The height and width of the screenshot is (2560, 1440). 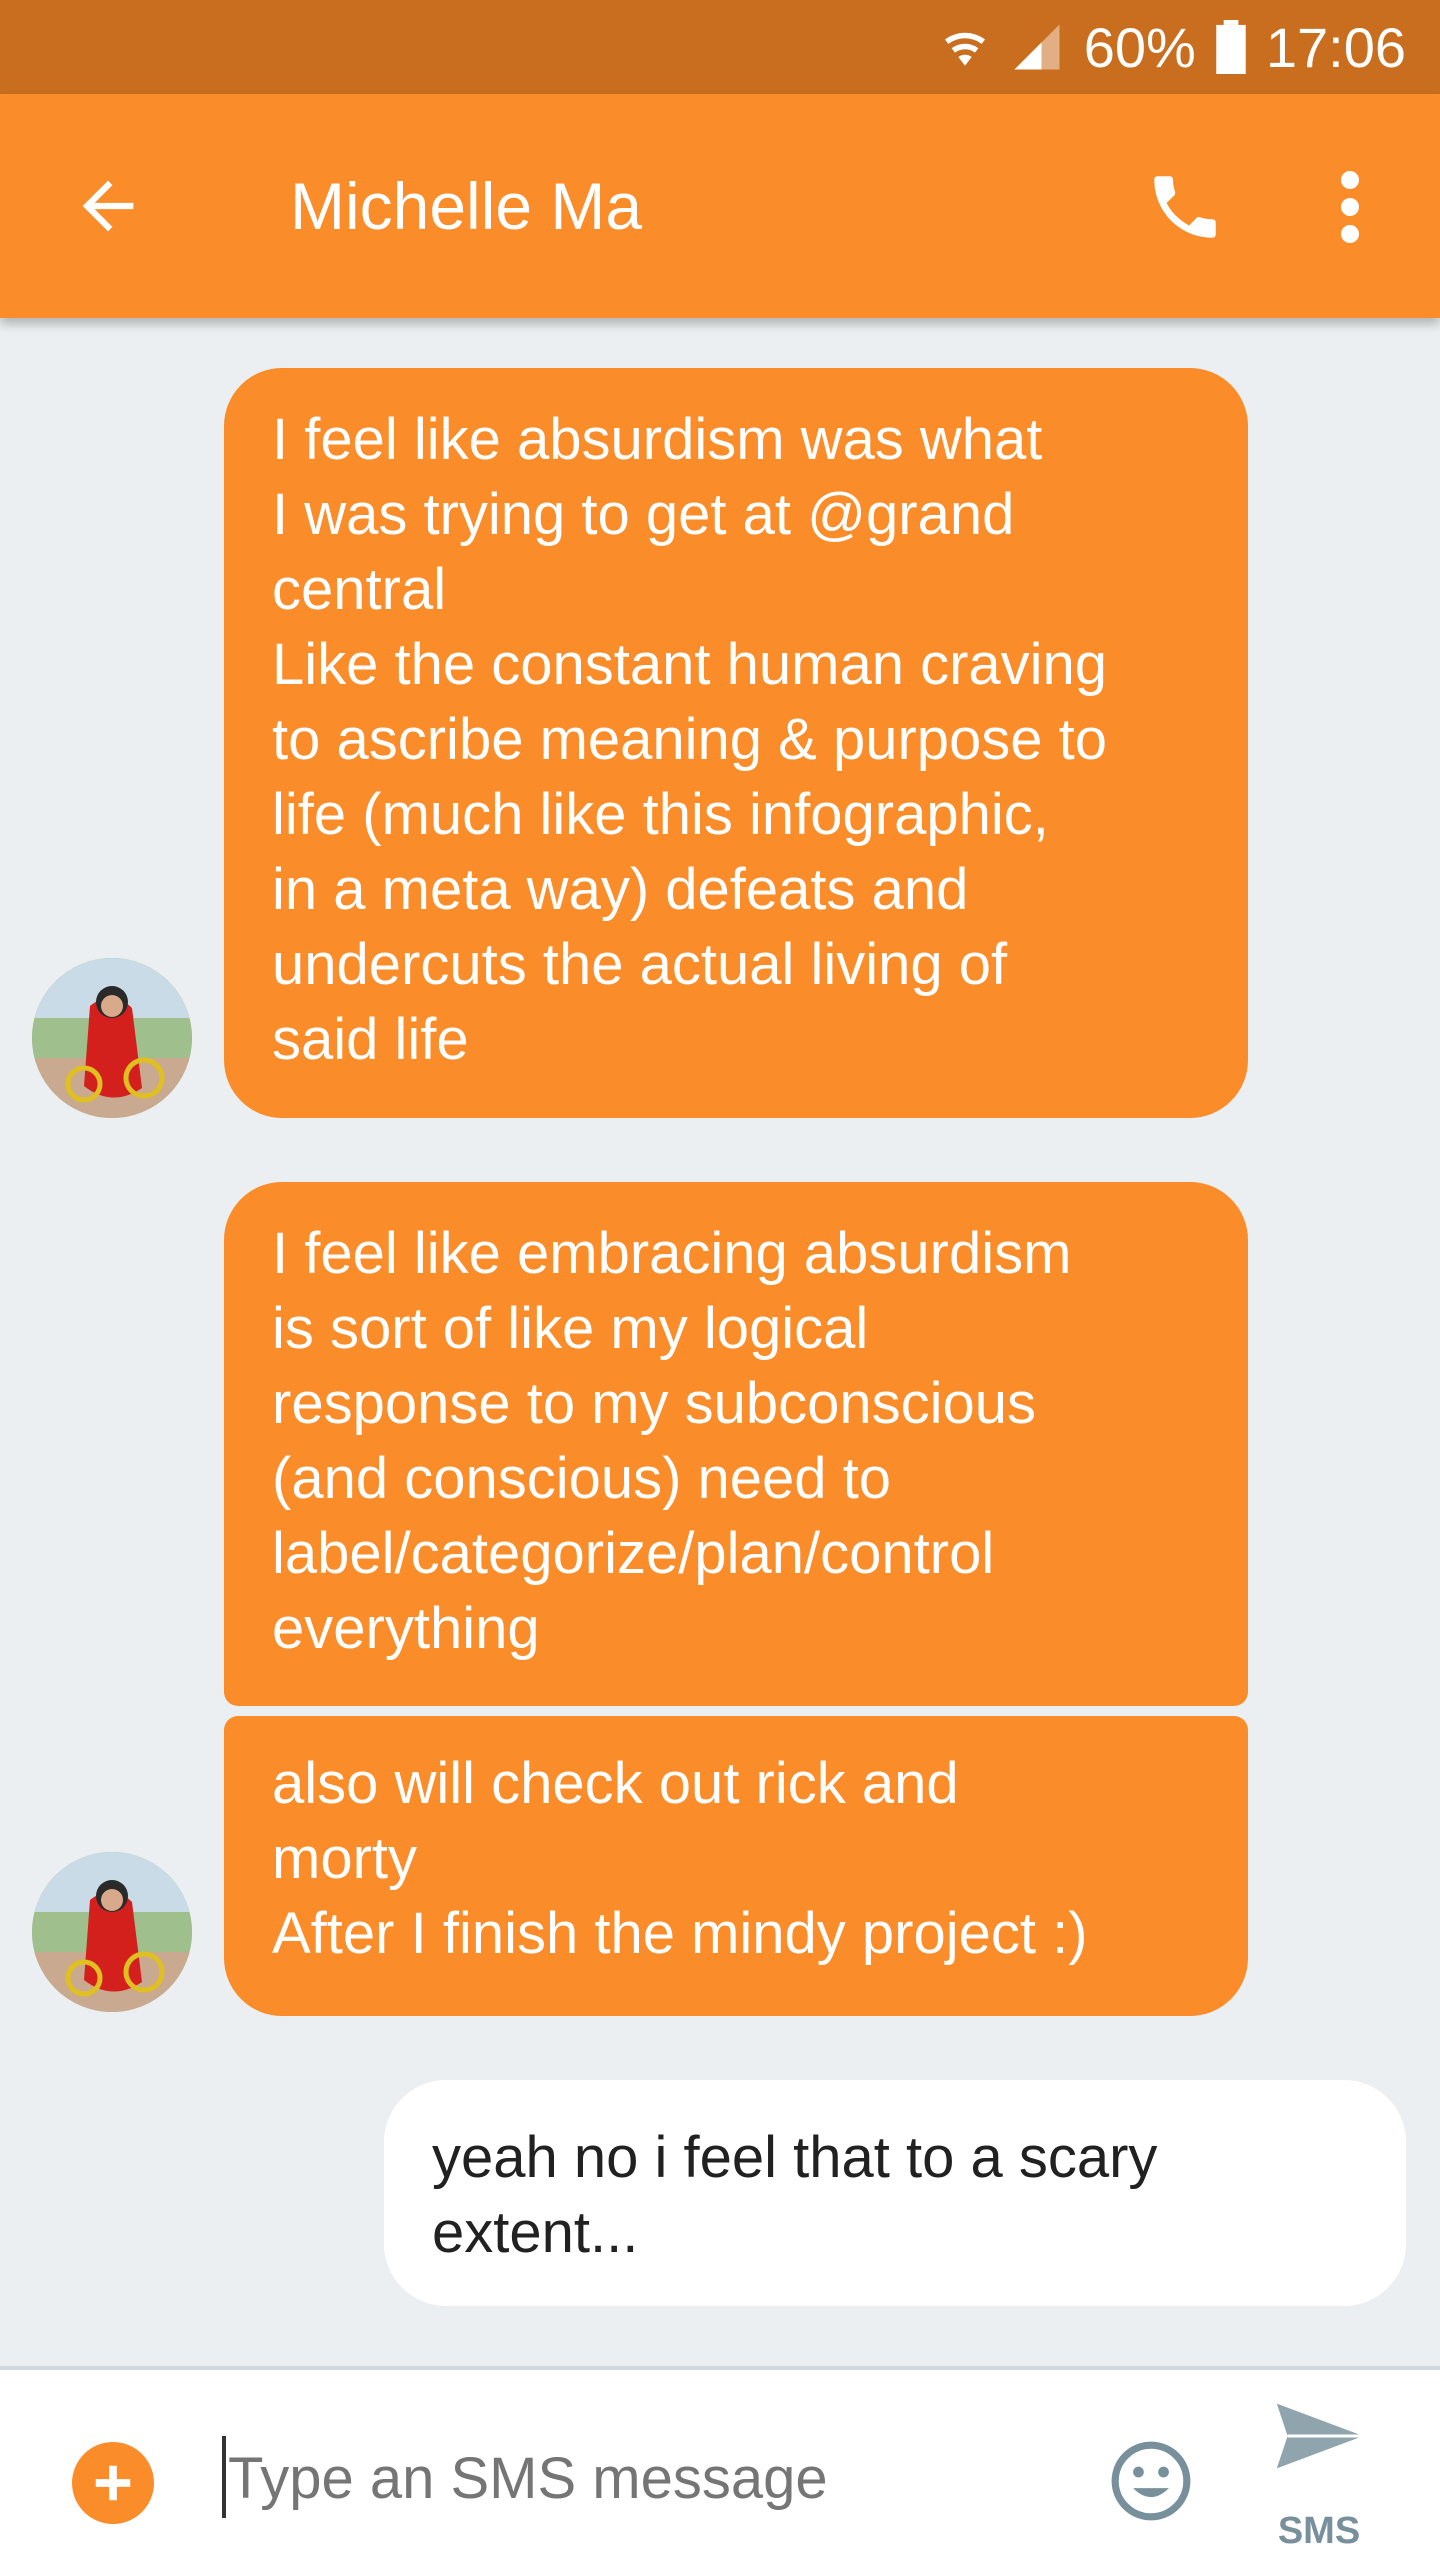 What do you see at coordinates (108, 206) in the screenshot?
I see `back-arrow-icon` at bounding box center [108, 206].